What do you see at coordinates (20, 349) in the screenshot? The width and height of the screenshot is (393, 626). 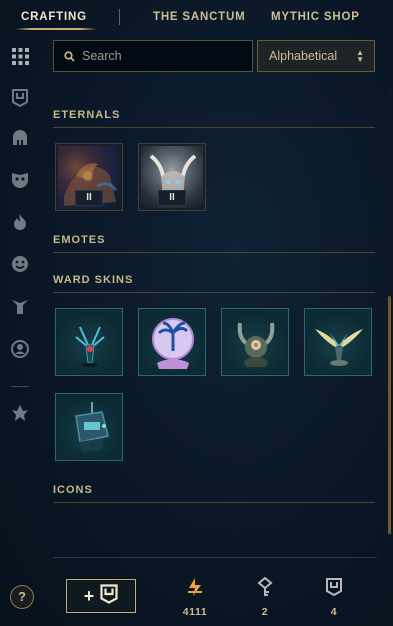 I see `profile-icon-icon` at bounding box center [20, 349].